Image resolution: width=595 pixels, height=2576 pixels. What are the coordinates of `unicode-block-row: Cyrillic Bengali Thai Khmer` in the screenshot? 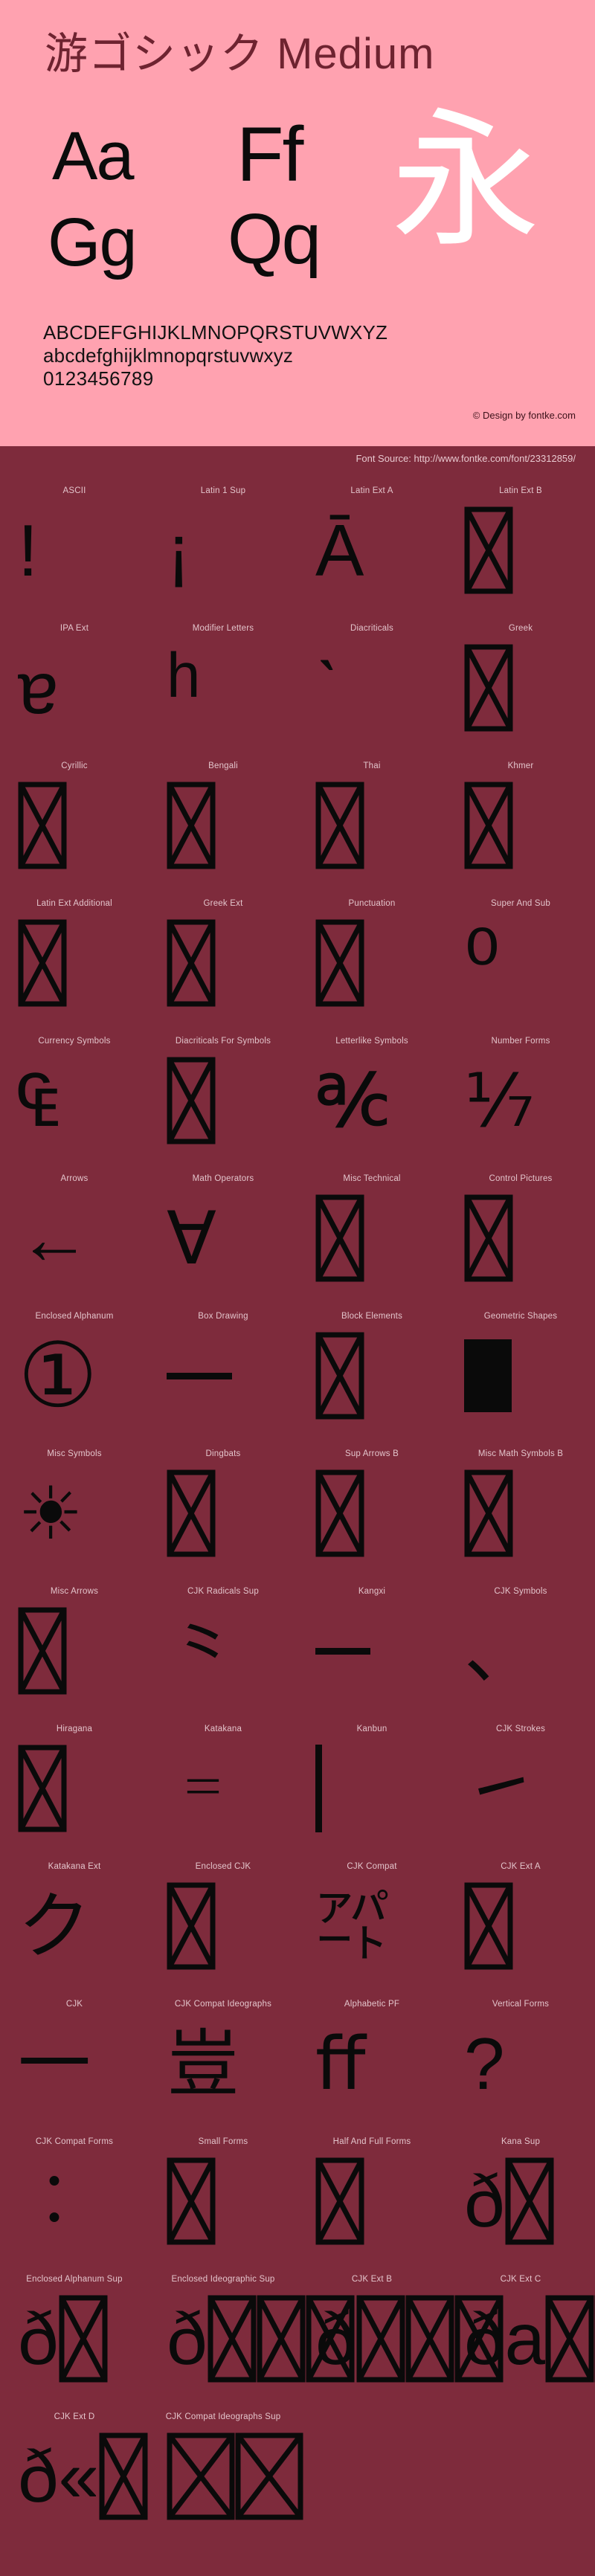 It's located at (298, 818).